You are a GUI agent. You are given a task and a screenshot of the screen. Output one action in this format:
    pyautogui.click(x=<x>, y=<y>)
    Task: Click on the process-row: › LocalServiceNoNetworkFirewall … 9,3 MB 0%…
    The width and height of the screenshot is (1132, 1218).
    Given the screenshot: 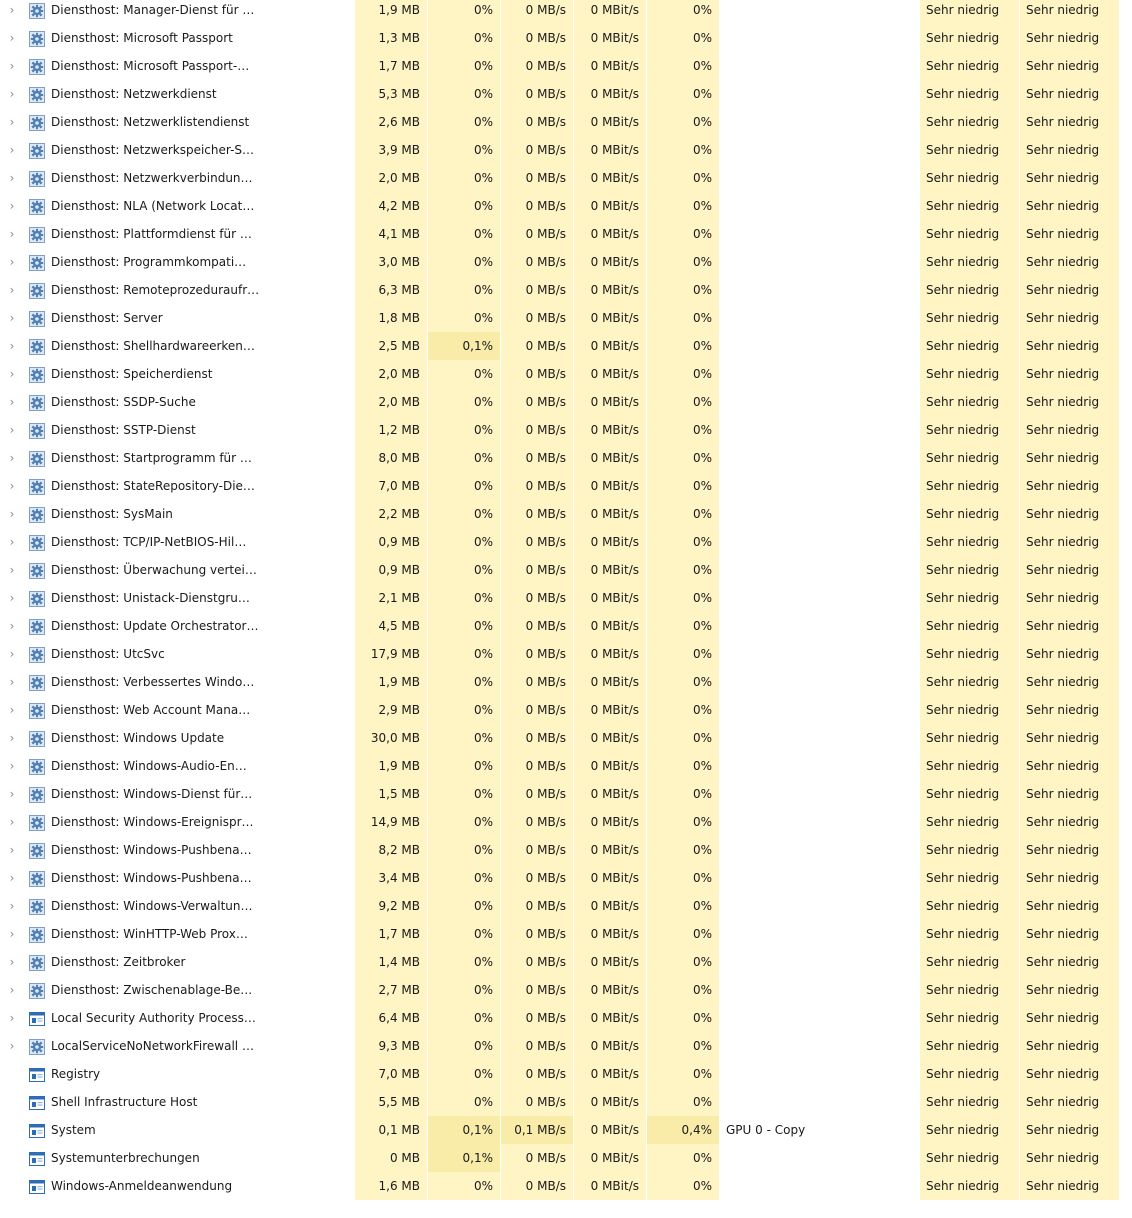 What is the action you would take?
    pyautogui.click(x=566, y=1046)
    